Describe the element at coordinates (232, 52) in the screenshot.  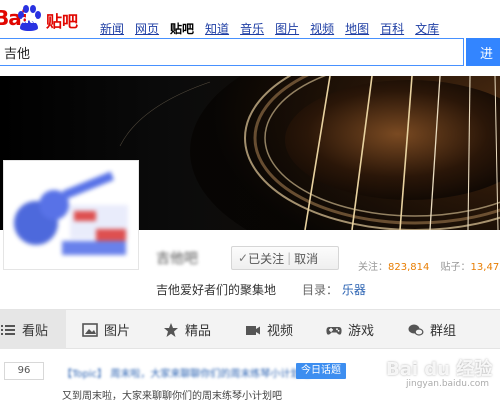
I see `search-input` at that location.